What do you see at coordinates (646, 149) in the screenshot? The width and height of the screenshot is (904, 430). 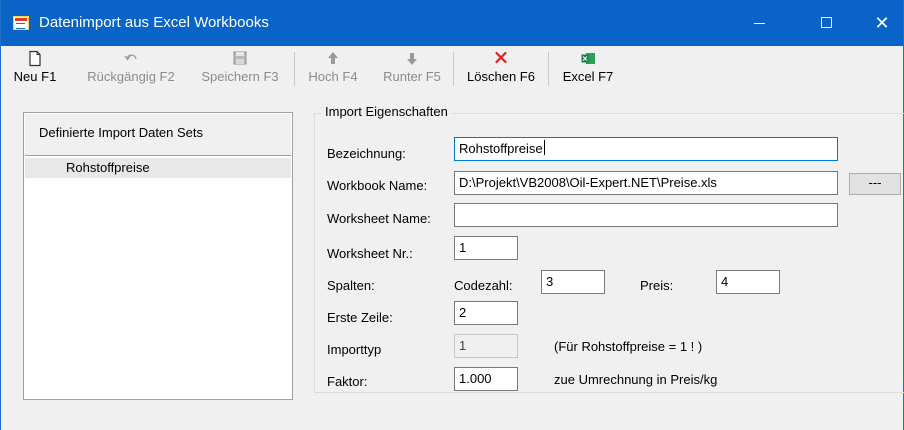 I see `bezeichnung-input: Rohstoffpreise` at bounding box center [646, 149].